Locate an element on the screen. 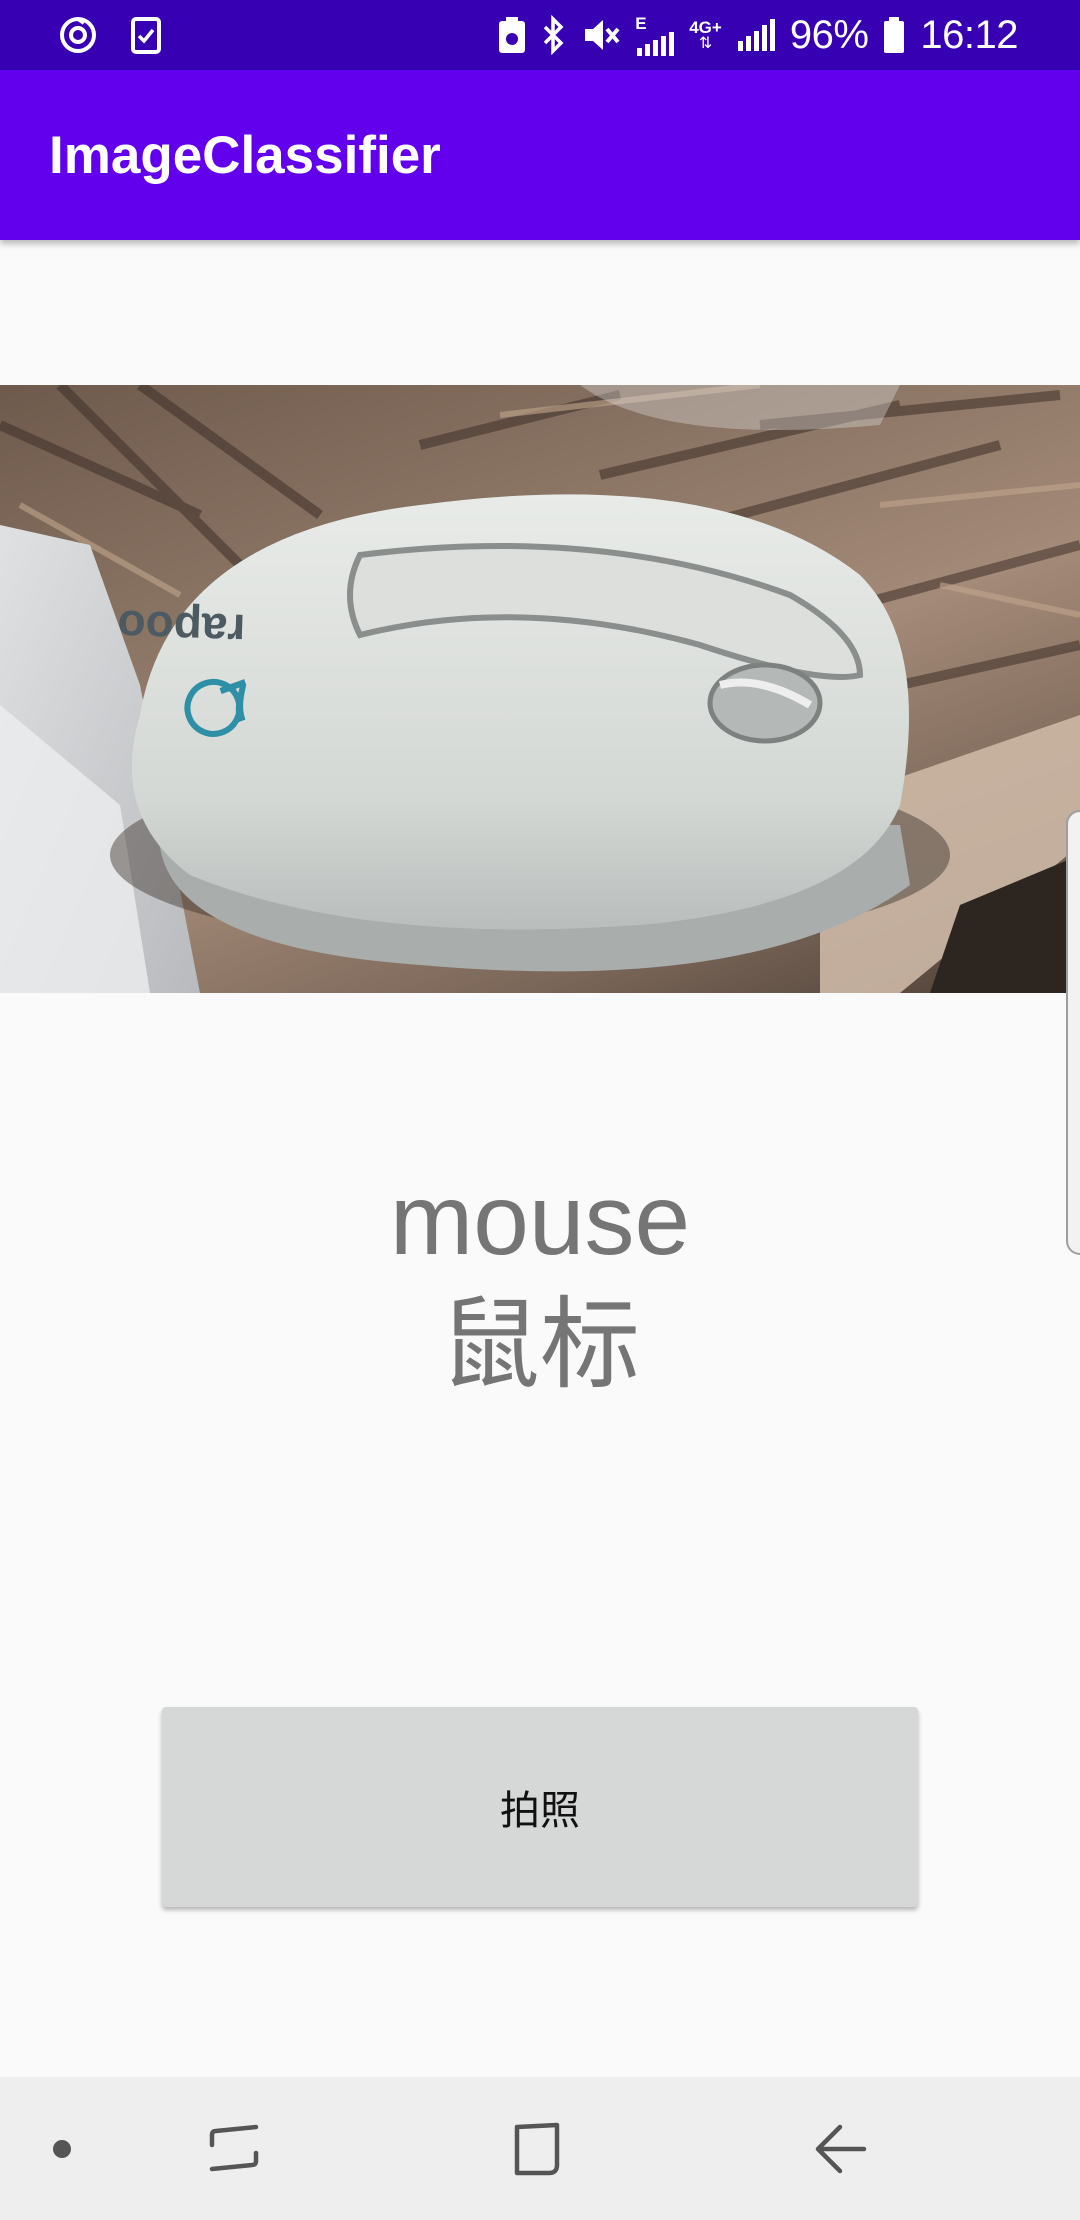 This screenshot has height=2220, width=1080. sync-icon is located at coordinates (78, 35).